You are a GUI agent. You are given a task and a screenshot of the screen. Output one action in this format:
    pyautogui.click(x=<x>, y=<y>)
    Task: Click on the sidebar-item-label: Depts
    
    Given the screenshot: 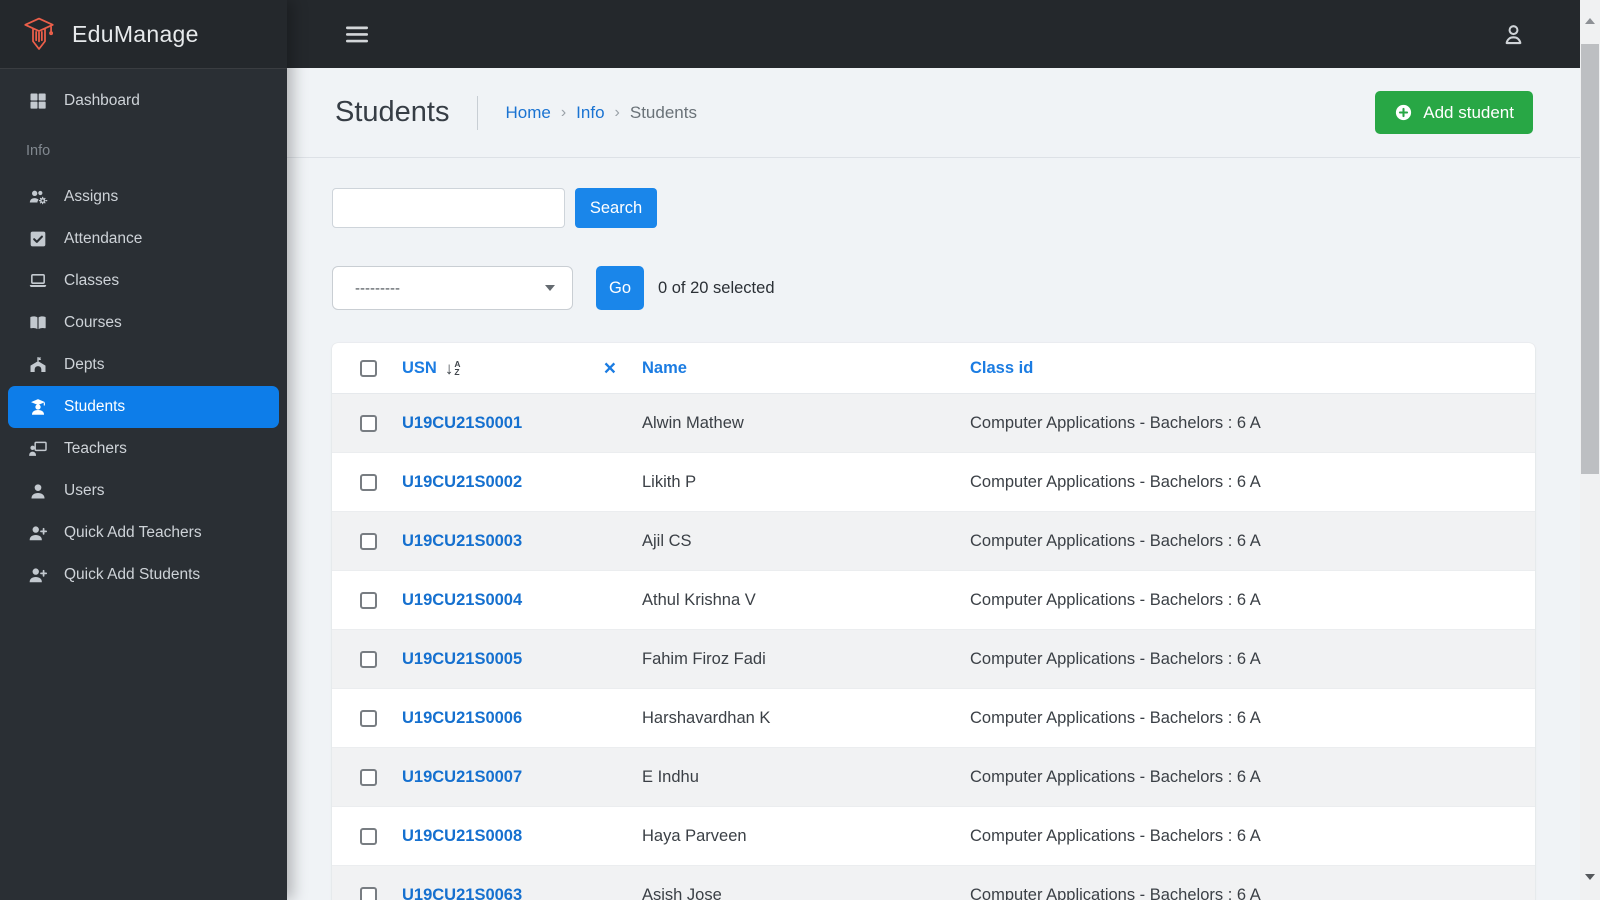 What is the action you would take?
    pyautogui.click(x=84, y=364)
    